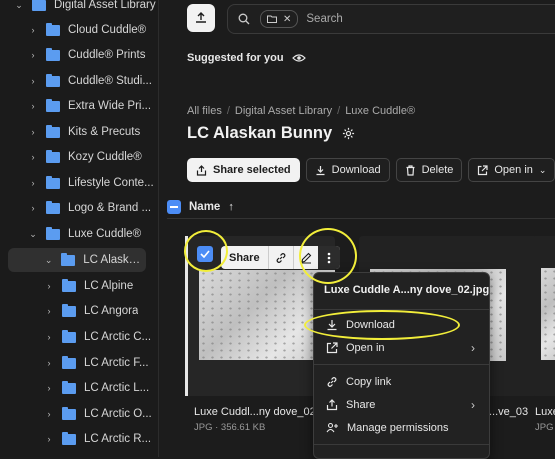  I want to click on trash-icon, so click(410, 170).